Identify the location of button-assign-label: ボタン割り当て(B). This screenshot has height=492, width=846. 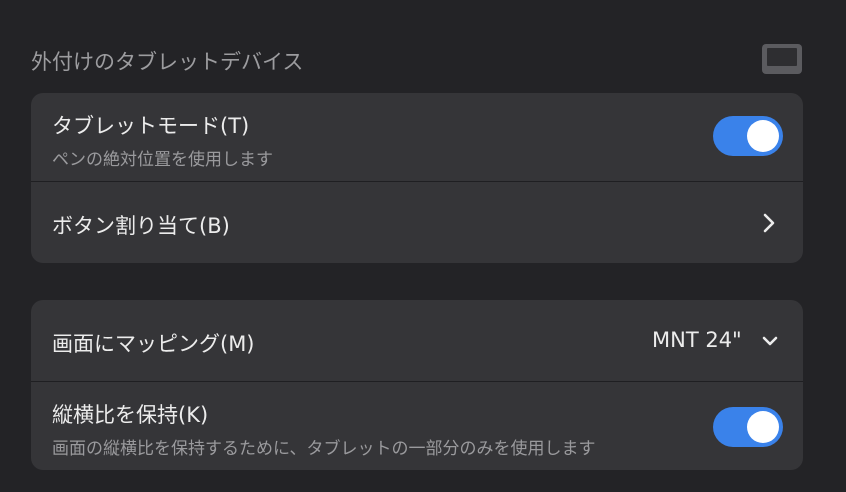
(141, 226).